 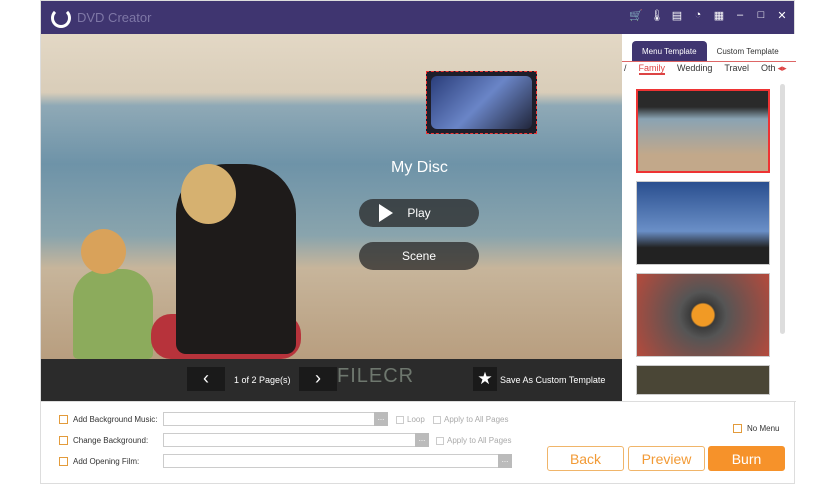 I want to click on app-title: DVD Creator, so click(x=114, y=17).